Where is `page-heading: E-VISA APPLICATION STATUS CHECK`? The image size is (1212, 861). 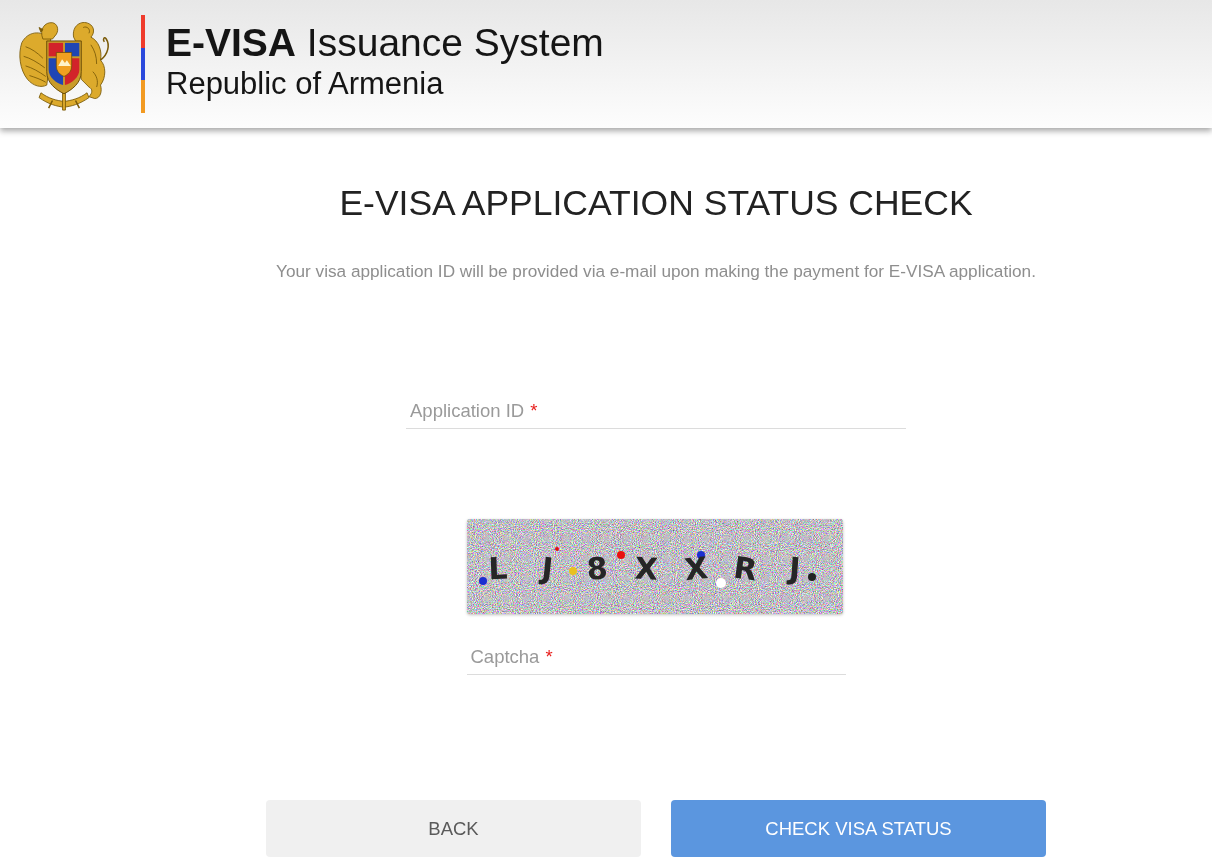
page-heading: E-VISA APPLICATION STATUS CHECK is located at coordinates (656, 203).